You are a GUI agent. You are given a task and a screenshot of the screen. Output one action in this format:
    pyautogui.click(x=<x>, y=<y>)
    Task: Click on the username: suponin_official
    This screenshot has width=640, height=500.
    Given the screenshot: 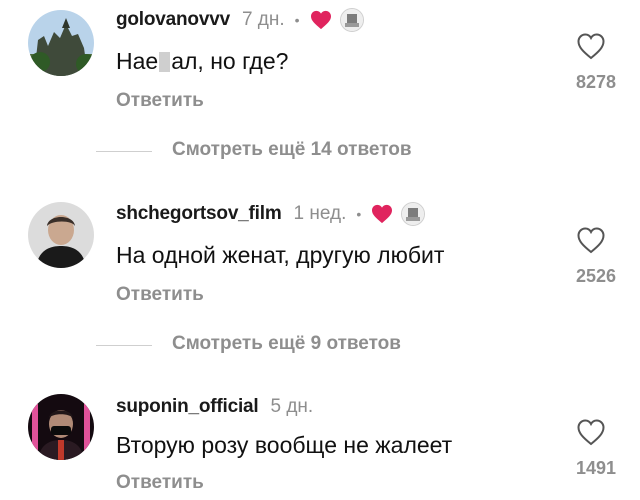 What is the action you would take?
    pyautogui.click(x=187, y=407)
    